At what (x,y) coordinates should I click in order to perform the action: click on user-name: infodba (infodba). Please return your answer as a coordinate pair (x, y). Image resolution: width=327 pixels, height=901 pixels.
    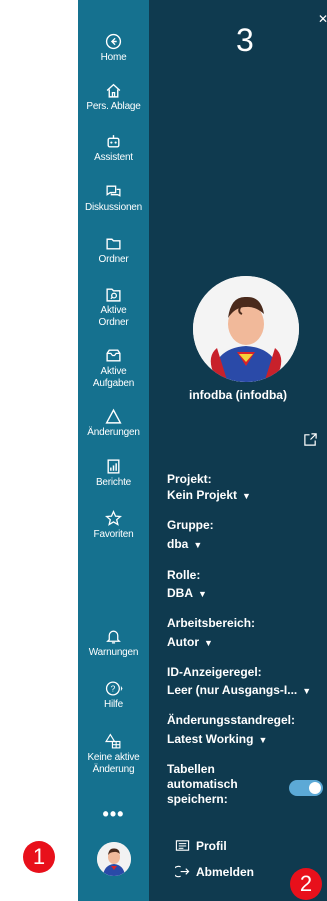
    Looking at the image, I should click on (238, 395).